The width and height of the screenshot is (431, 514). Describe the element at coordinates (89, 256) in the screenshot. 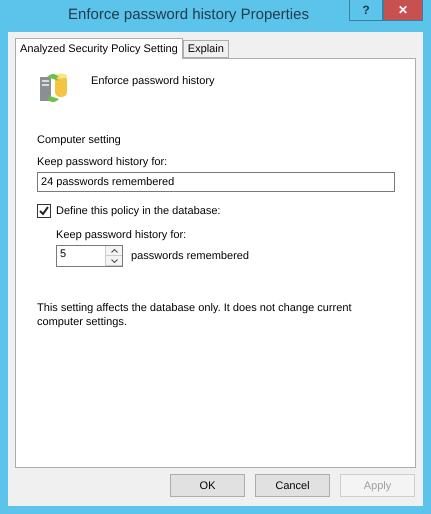

I see `number-spinner: 5` at that location.